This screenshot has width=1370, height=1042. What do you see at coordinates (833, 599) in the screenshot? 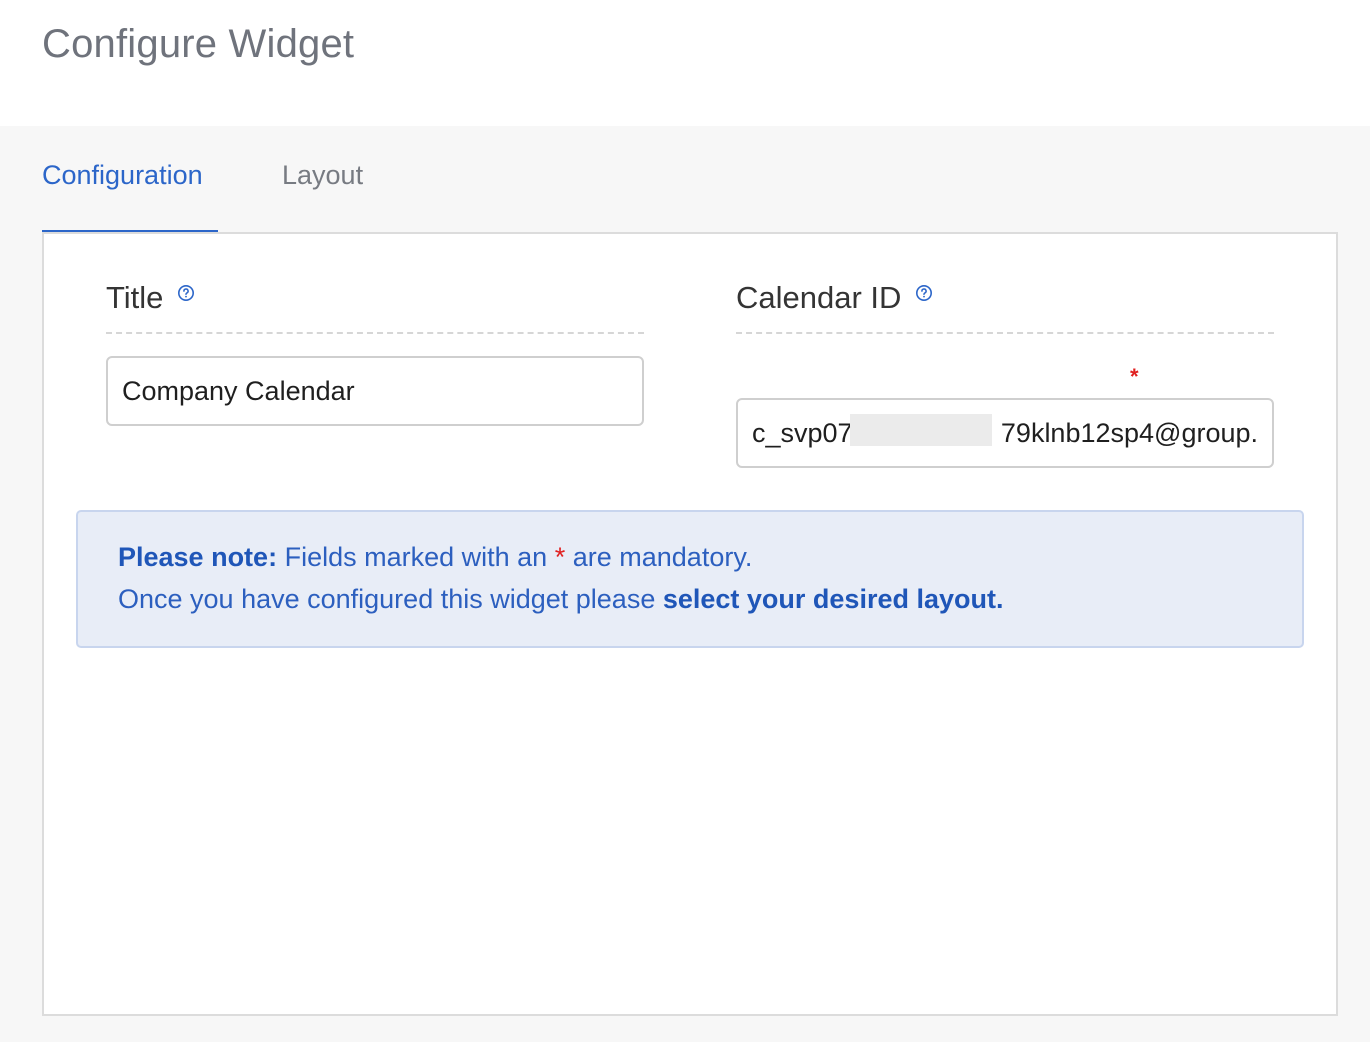
I see `layout-hint: select your desired layout.` at bounding box center [833, 599].